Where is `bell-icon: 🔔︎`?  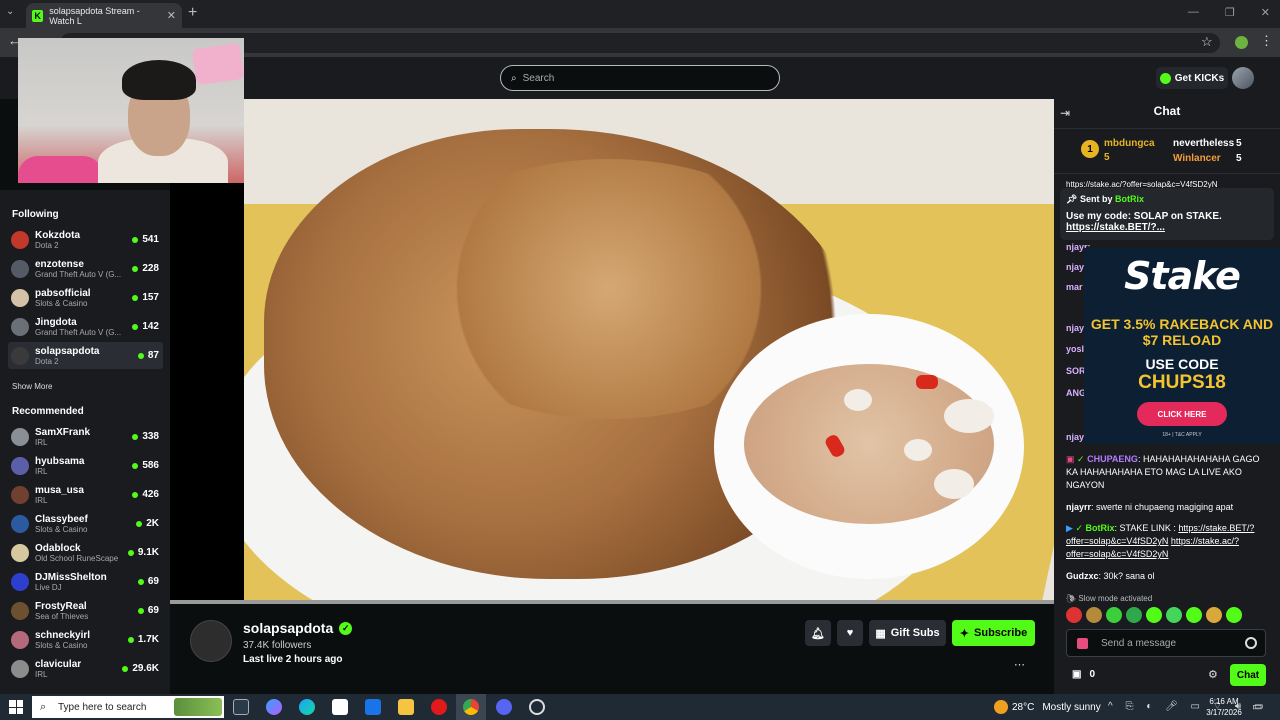 bell-icon: 🔔︎ is located at coordinates (818, 633).